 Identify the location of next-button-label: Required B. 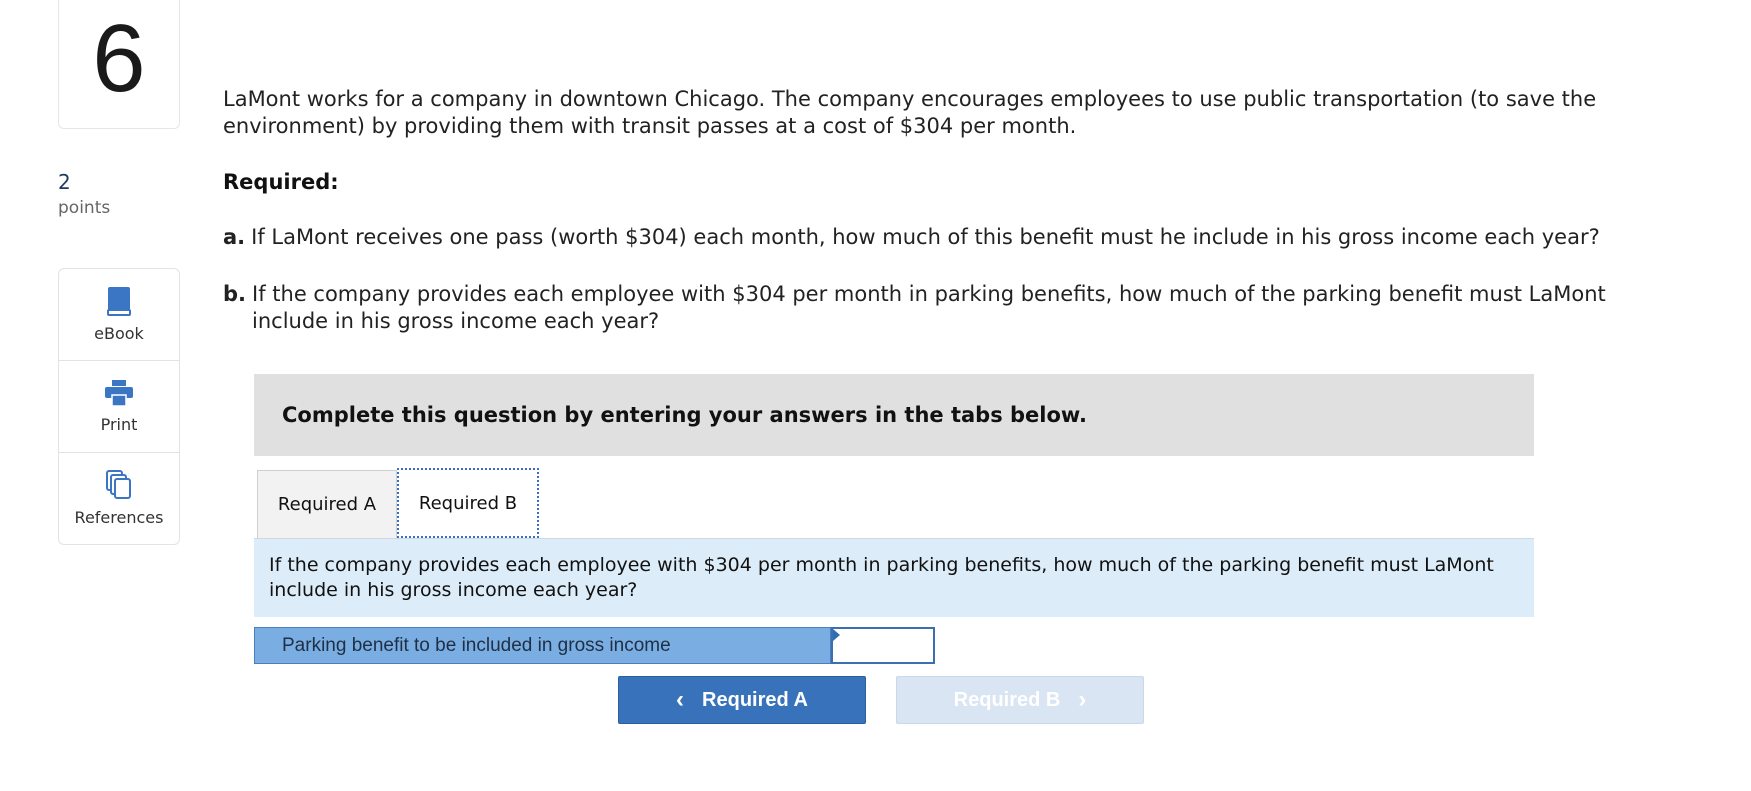
(1007, 699).